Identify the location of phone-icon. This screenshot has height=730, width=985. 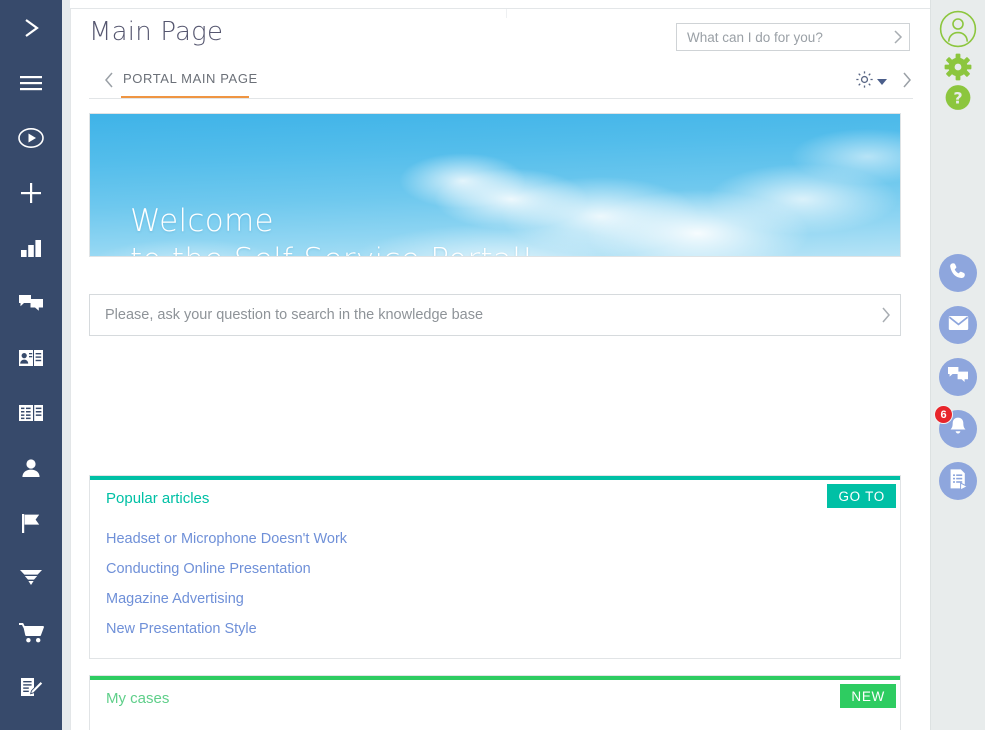
(958, 273).